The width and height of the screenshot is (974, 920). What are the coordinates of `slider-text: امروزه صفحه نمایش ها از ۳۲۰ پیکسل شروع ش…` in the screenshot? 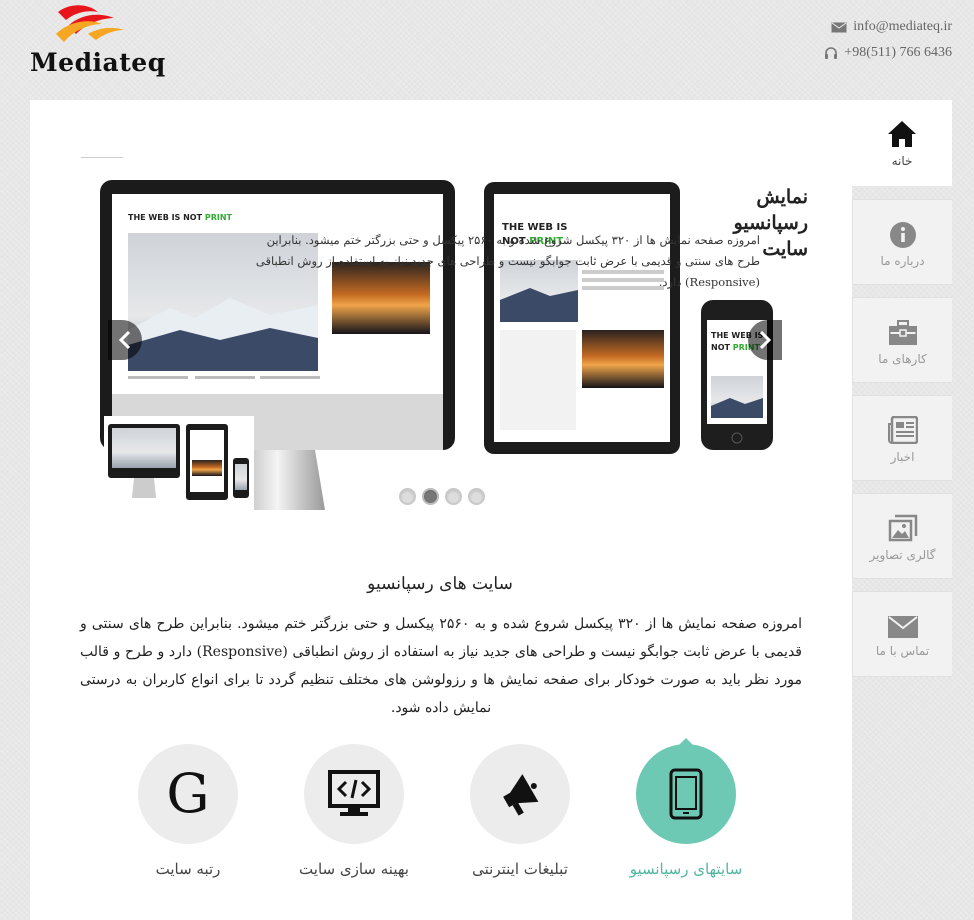 It's located at (507, 261).